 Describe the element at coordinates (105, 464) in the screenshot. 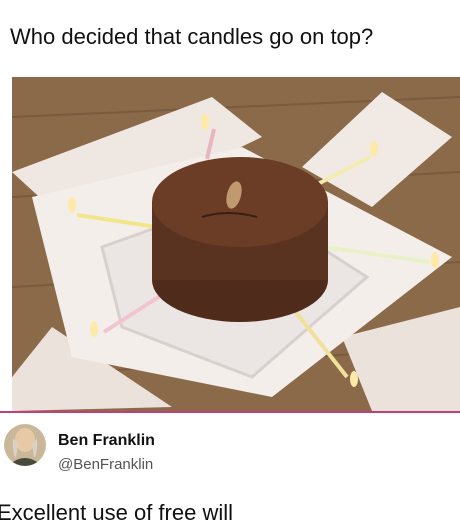

I see `author-handle: @BenFranklin` at that location.